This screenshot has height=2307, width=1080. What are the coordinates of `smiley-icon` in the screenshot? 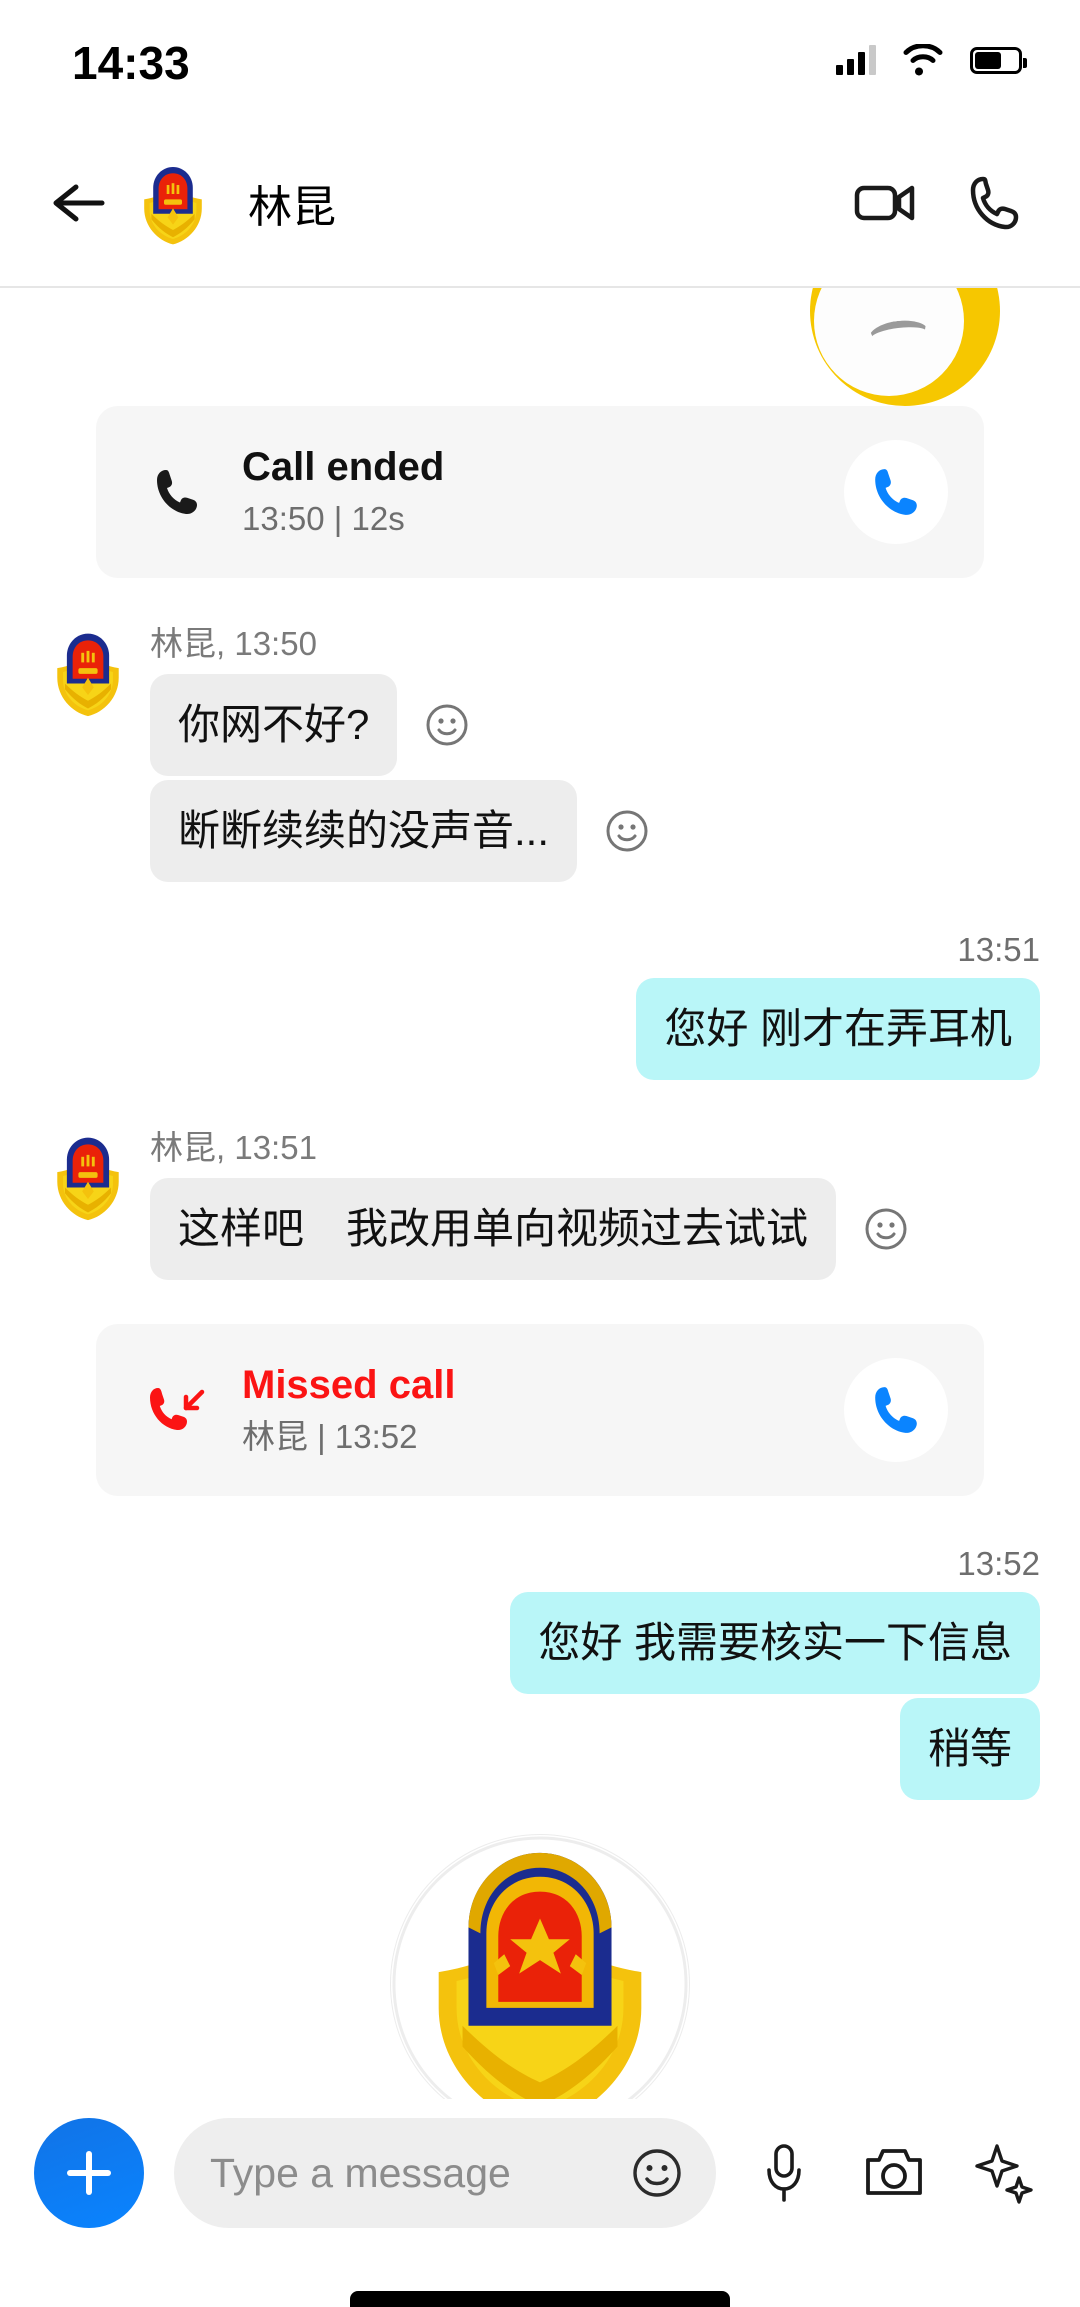 It's located at (657, 2173).